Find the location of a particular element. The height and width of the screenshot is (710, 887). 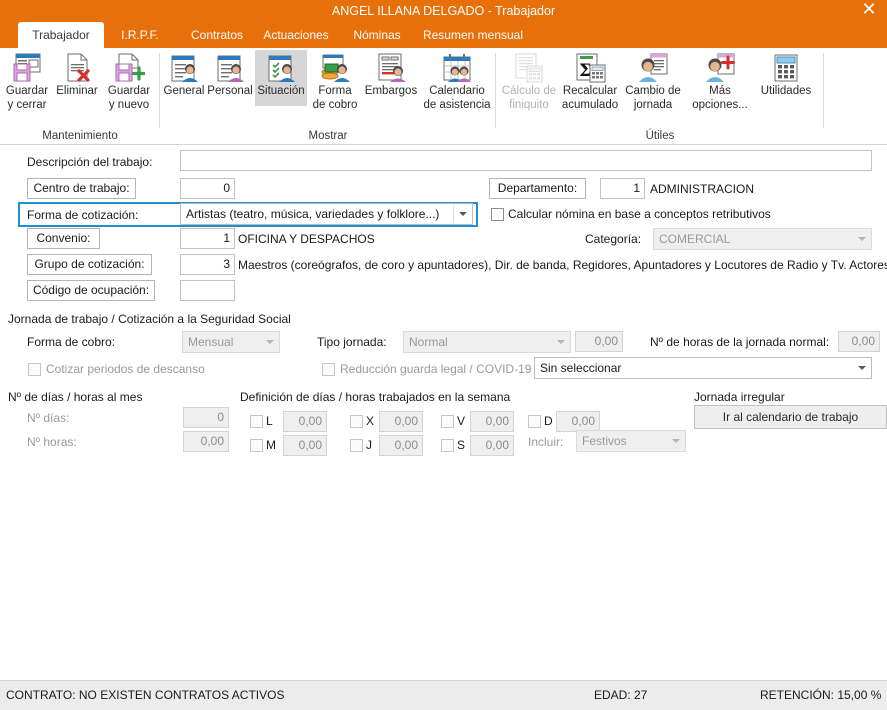

ribbon-button-recalcular-acumulado: Σ Recalcular acumulado is located at coordinates (590, 85).